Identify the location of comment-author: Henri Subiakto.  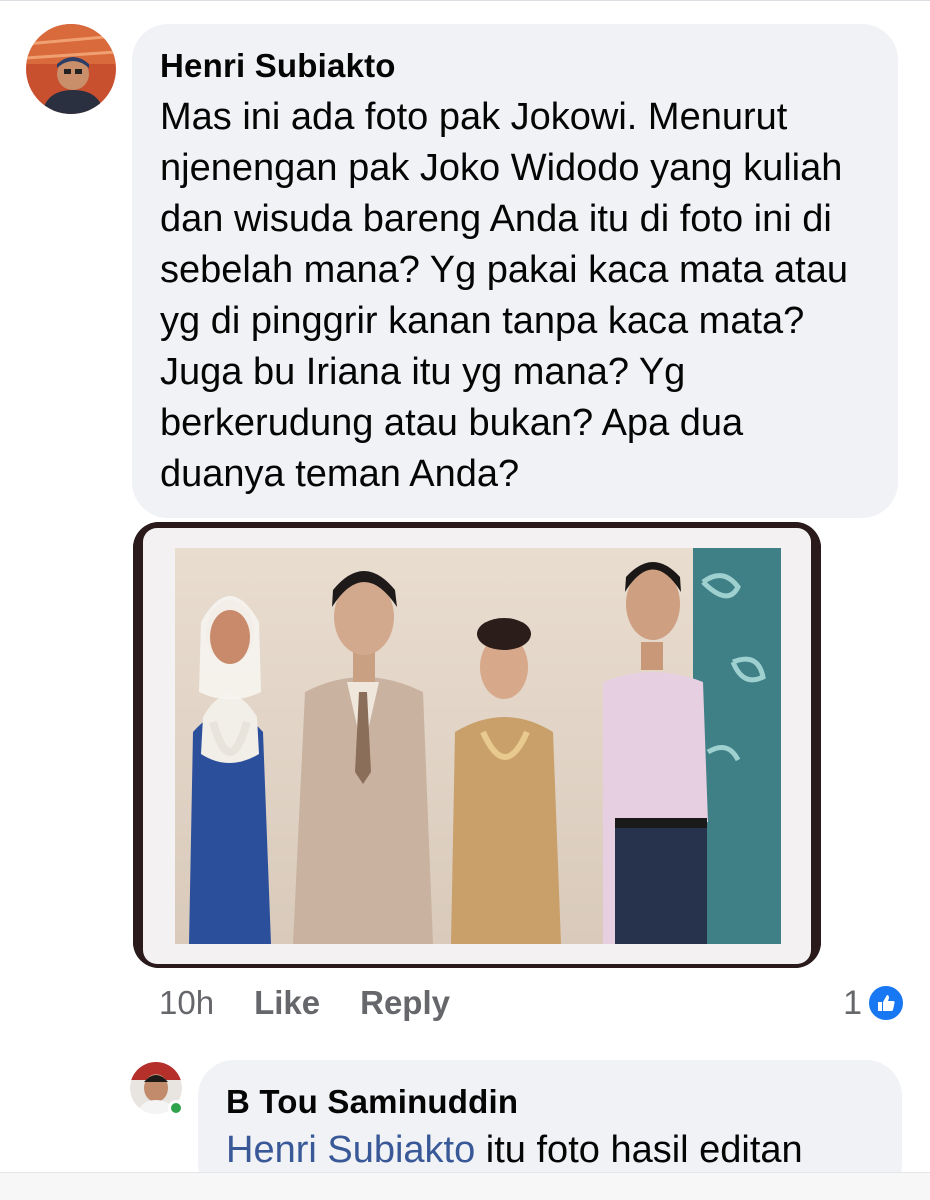
(515, 66).